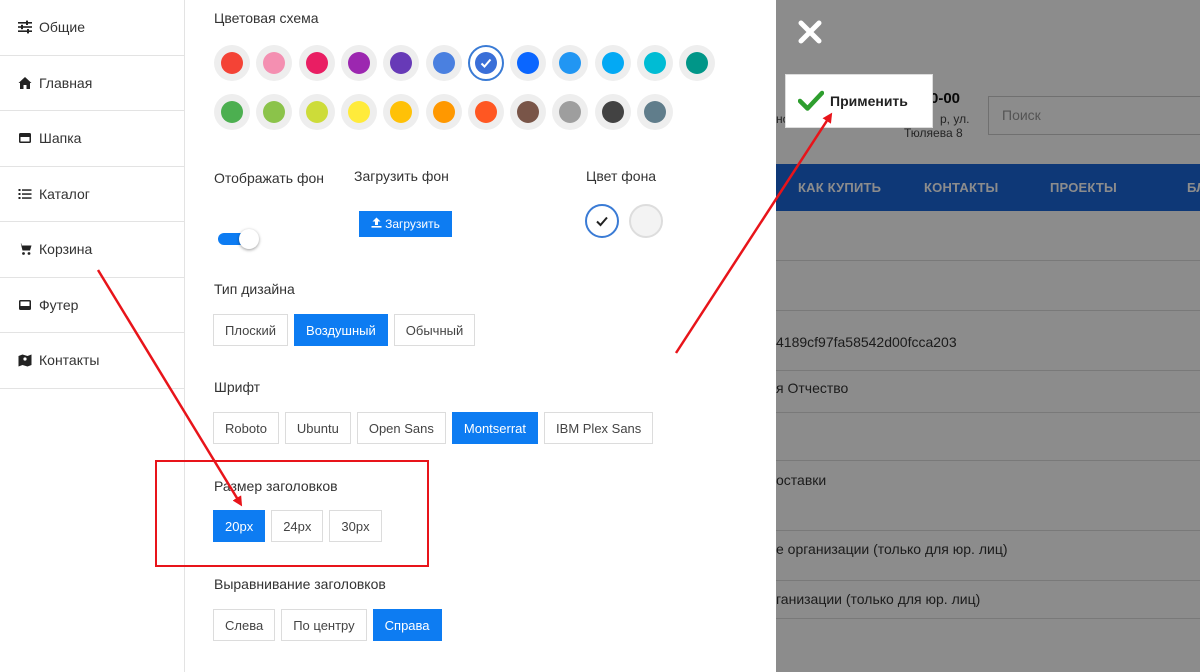 This screenshot has width=1200, height=672. What do you see at coordinates (25, 249) in the screenshot?
I see `cart-icon` at bounding box center [25, 249].